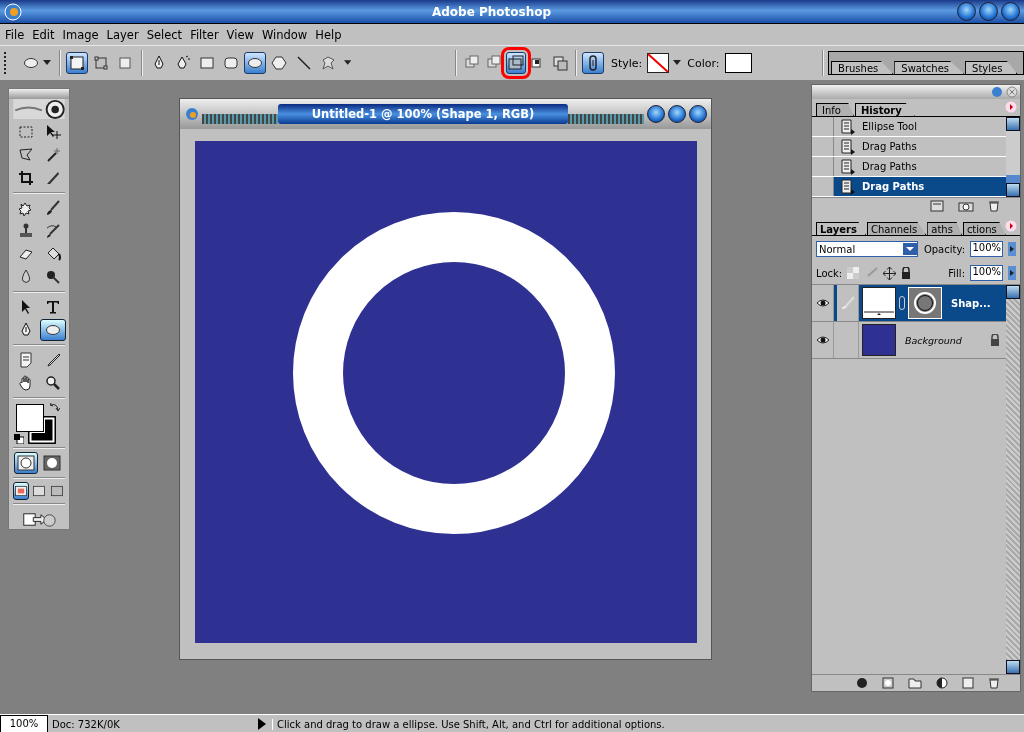 The height and width of the screenshot is (732, 1024). What do you see at coordinates (26, 463) in the screenshot?
I see `standard-icon` at bounding box center [26, 463].